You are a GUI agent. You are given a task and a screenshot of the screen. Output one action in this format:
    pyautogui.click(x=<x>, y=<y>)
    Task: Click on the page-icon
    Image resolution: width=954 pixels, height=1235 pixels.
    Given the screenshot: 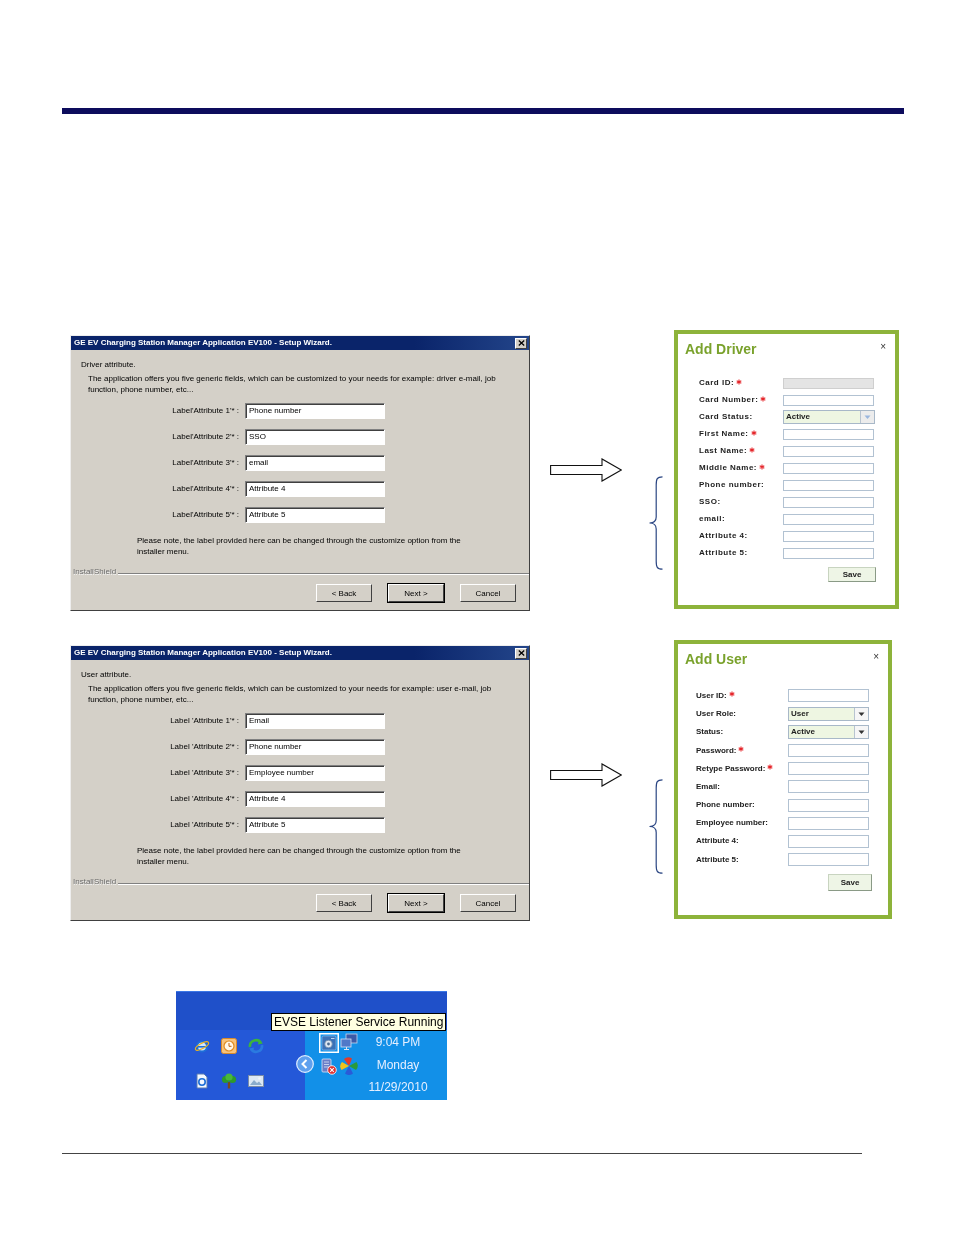 What is the action you would take?
    pyautogui.click(x=202, y=1081)
    